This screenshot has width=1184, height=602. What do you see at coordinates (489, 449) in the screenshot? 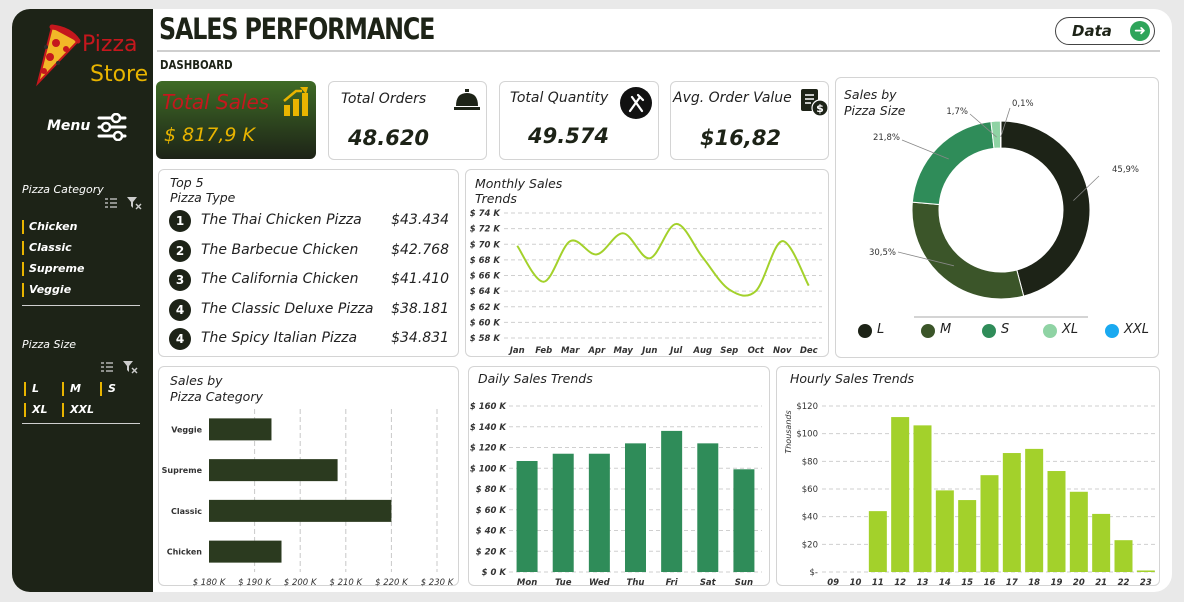
I see `y-tick-label: $ 120 K` at bounding box center [489, 449].